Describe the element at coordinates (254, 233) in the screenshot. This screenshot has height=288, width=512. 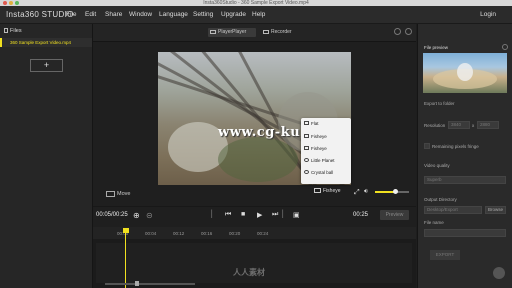
I see `timeline-ruler: 00:00 00:04 00:12 00:16 00:20 00:24` at that location.